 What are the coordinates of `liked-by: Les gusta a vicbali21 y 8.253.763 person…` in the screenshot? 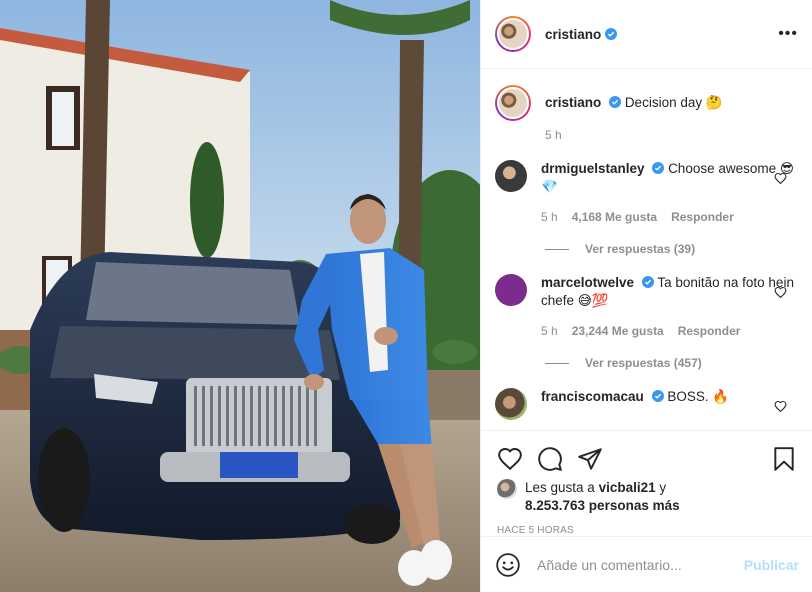 It's located at (646, 496).